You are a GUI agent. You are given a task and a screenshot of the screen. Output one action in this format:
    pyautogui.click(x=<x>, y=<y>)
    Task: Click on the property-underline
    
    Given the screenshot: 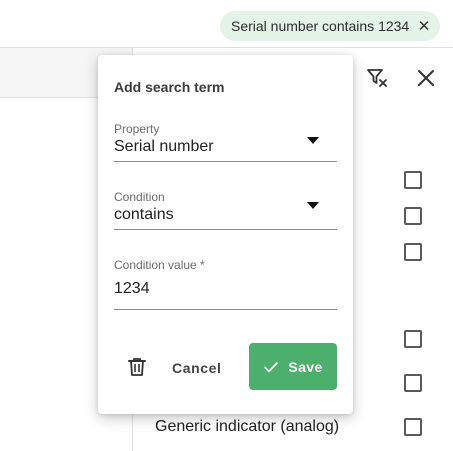 What is the action you would take?
    pyautogui.click(x=225, y=161)
    